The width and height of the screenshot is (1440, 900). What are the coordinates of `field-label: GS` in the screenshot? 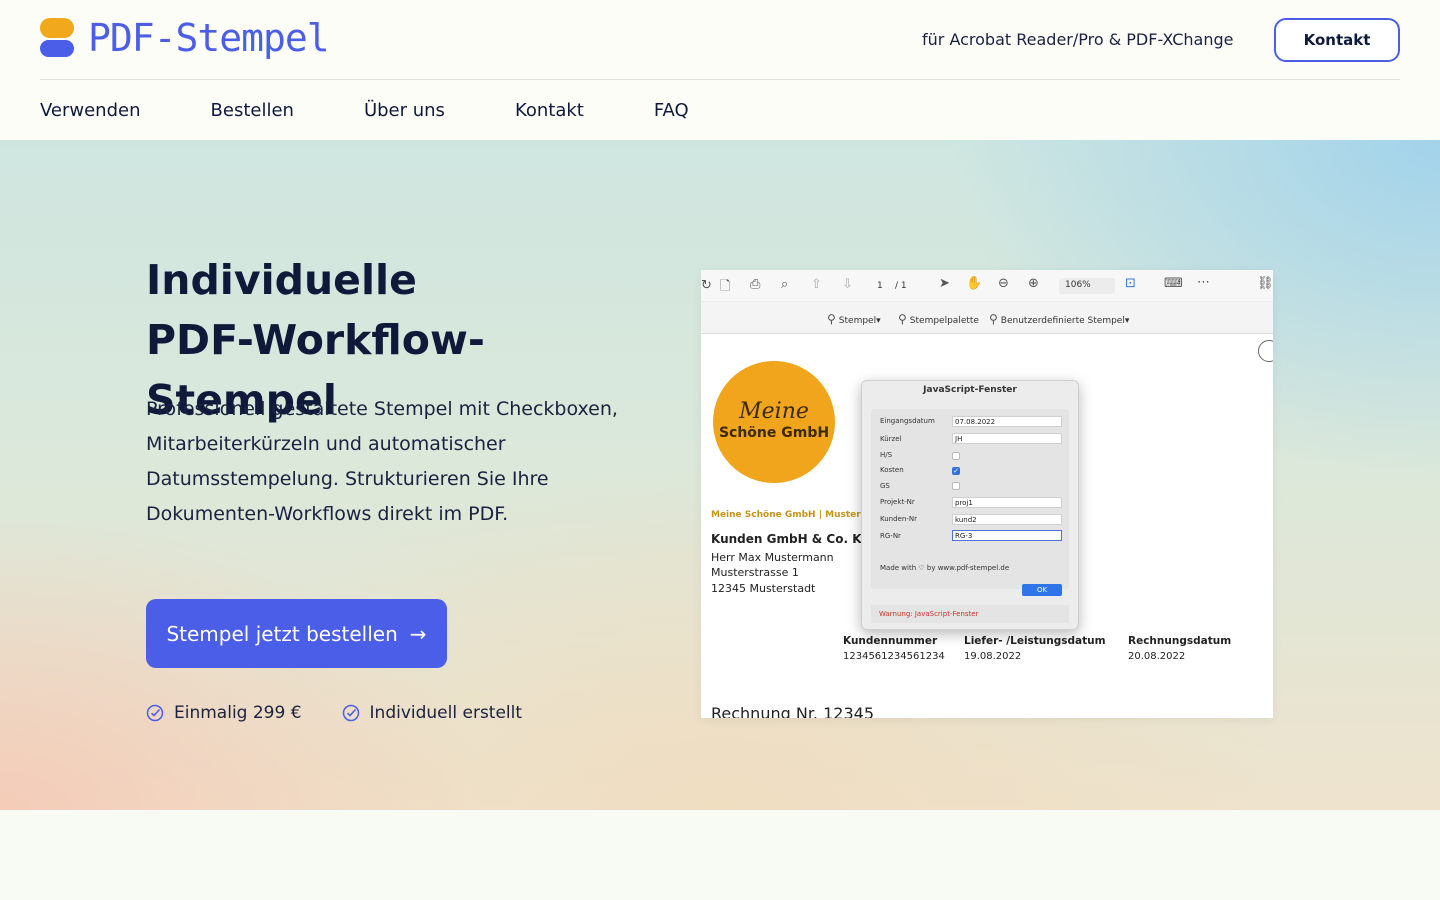 It's located at (885, 486).